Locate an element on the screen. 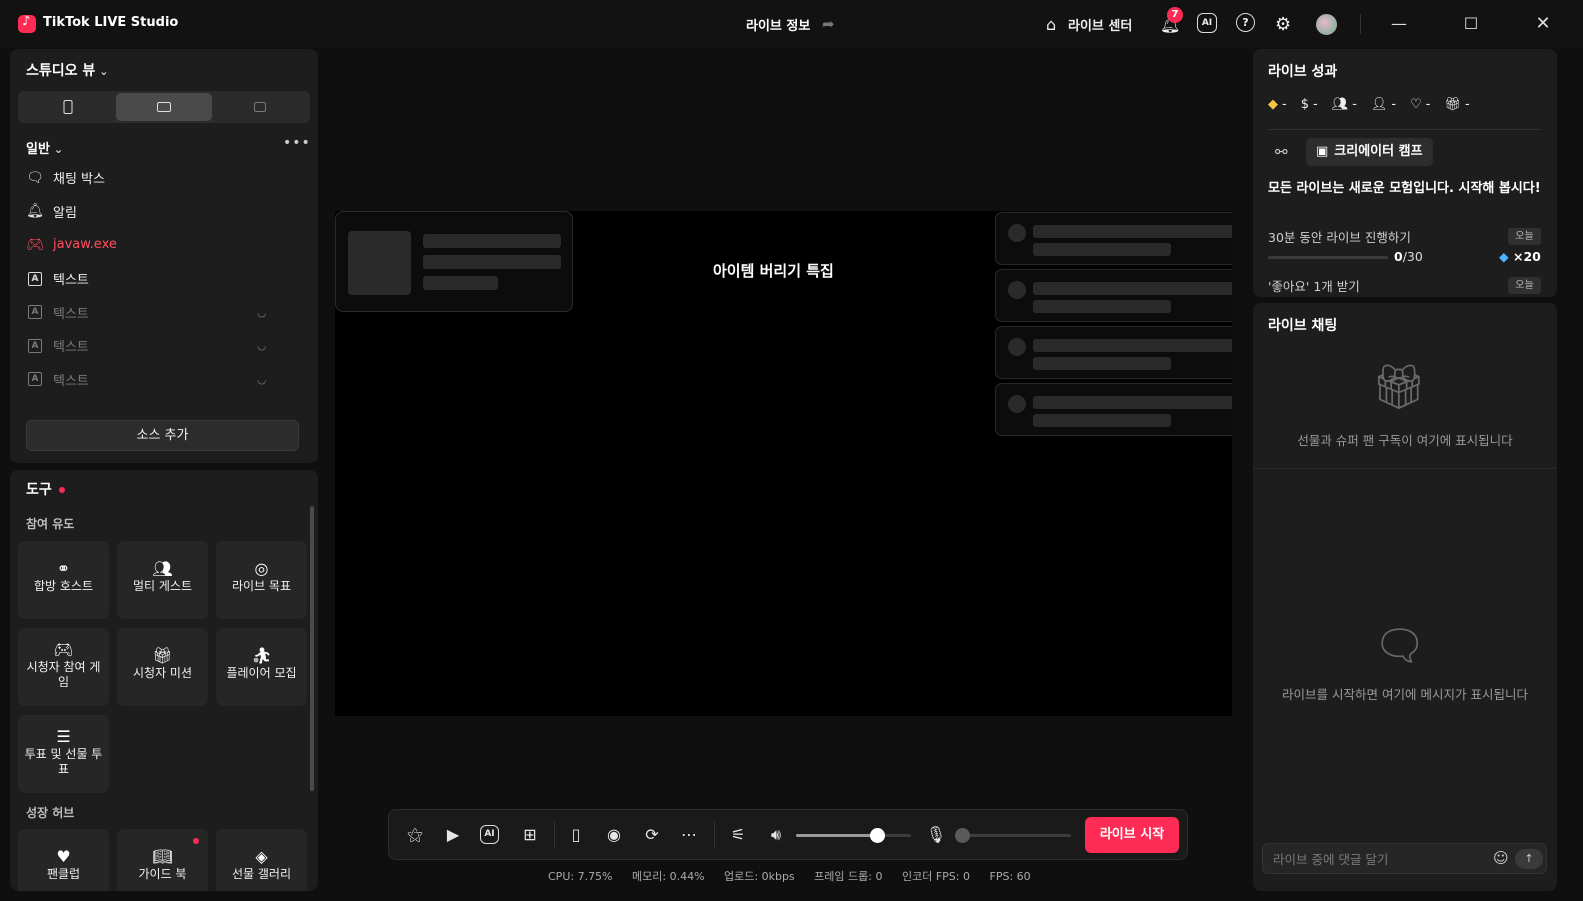 Image resolution: width=1583 pixels, height=901 pixels. source-item: 🔔︎ 알림 is located at coordinates (164, 212).